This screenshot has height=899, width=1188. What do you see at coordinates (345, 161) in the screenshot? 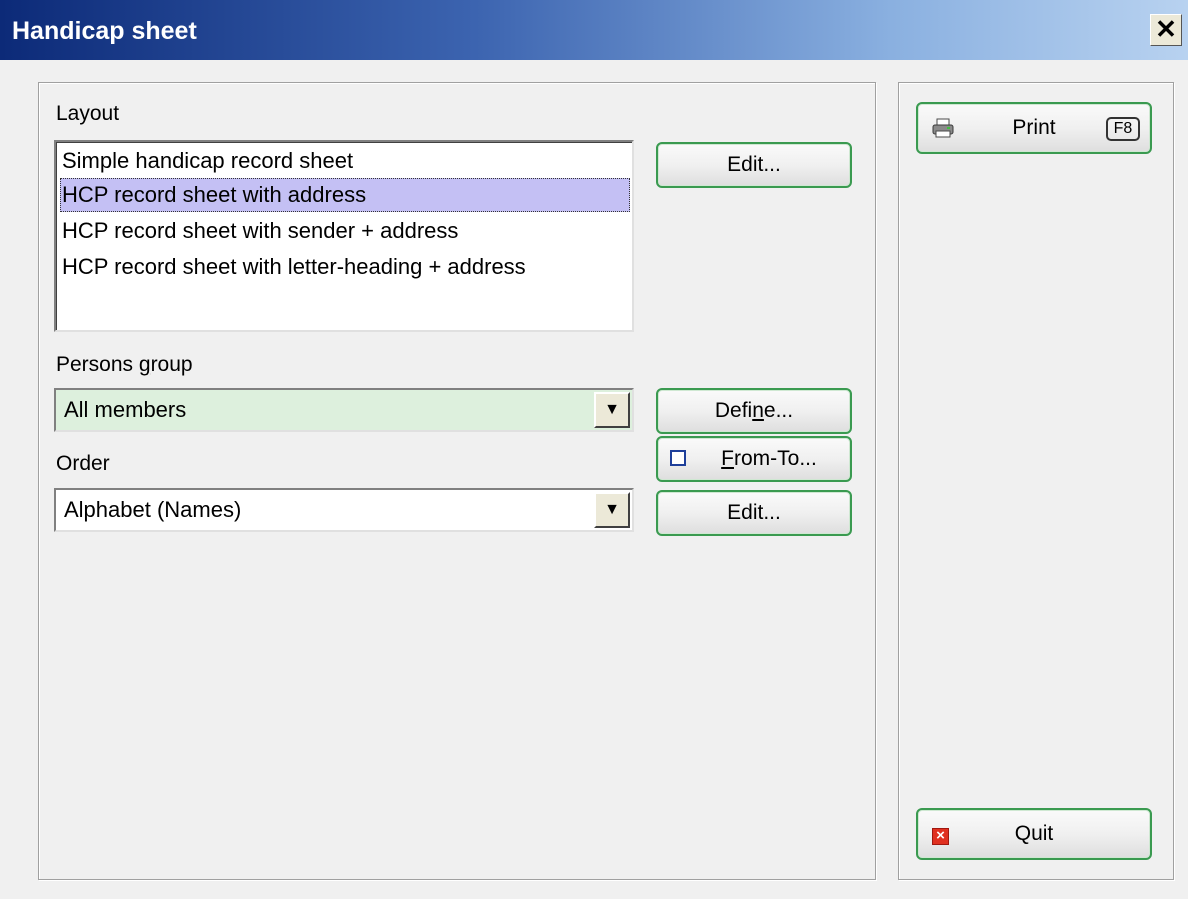
I see `layout-item-simple: Simple handicap record sheet` at bounding box center [345, 161].